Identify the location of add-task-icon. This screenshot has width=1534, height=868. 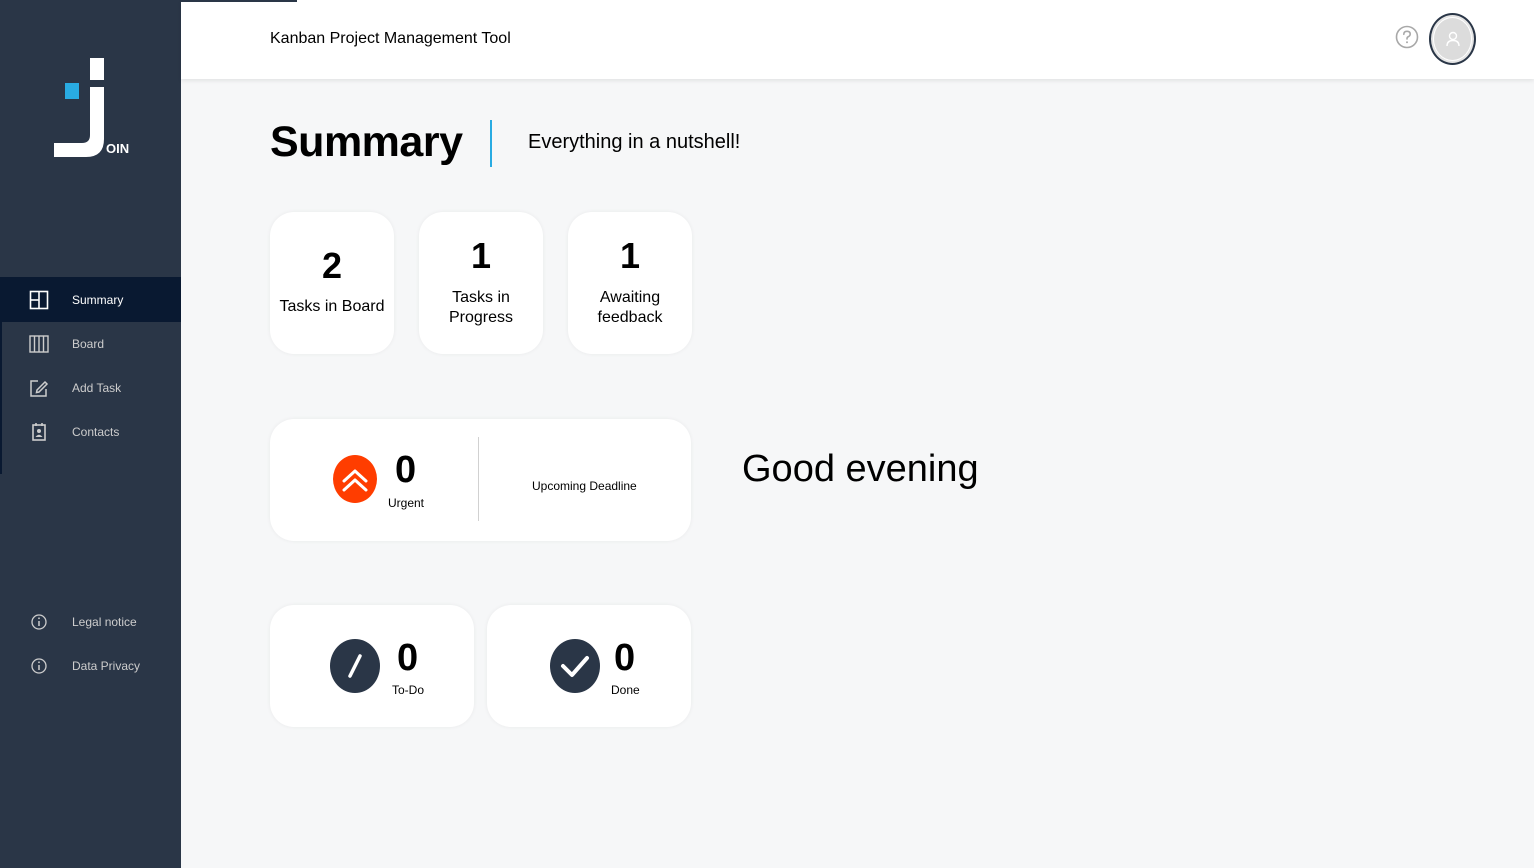
(39, 388).